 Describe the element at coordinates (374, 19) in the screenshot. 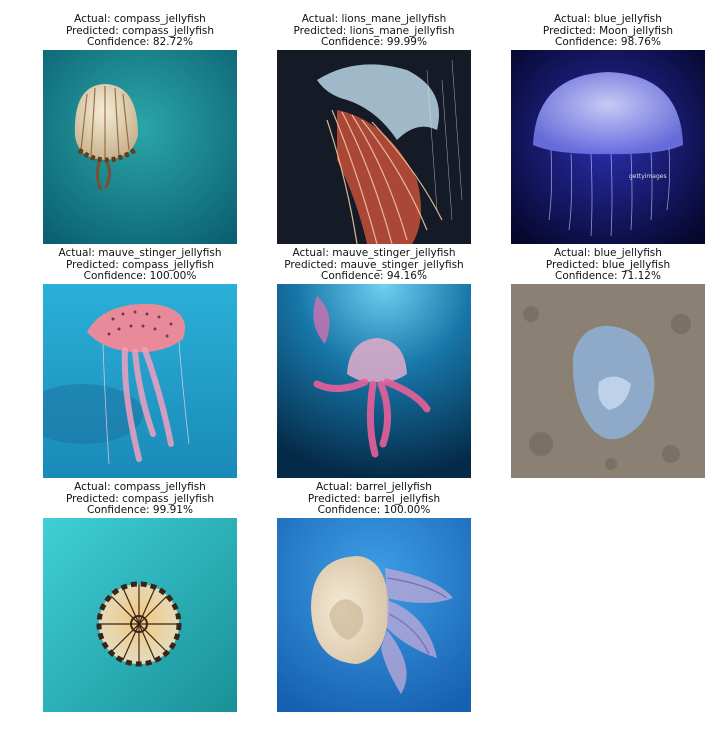

I see `actual-label: Actual: lions_mane_jellyfish` at that location.